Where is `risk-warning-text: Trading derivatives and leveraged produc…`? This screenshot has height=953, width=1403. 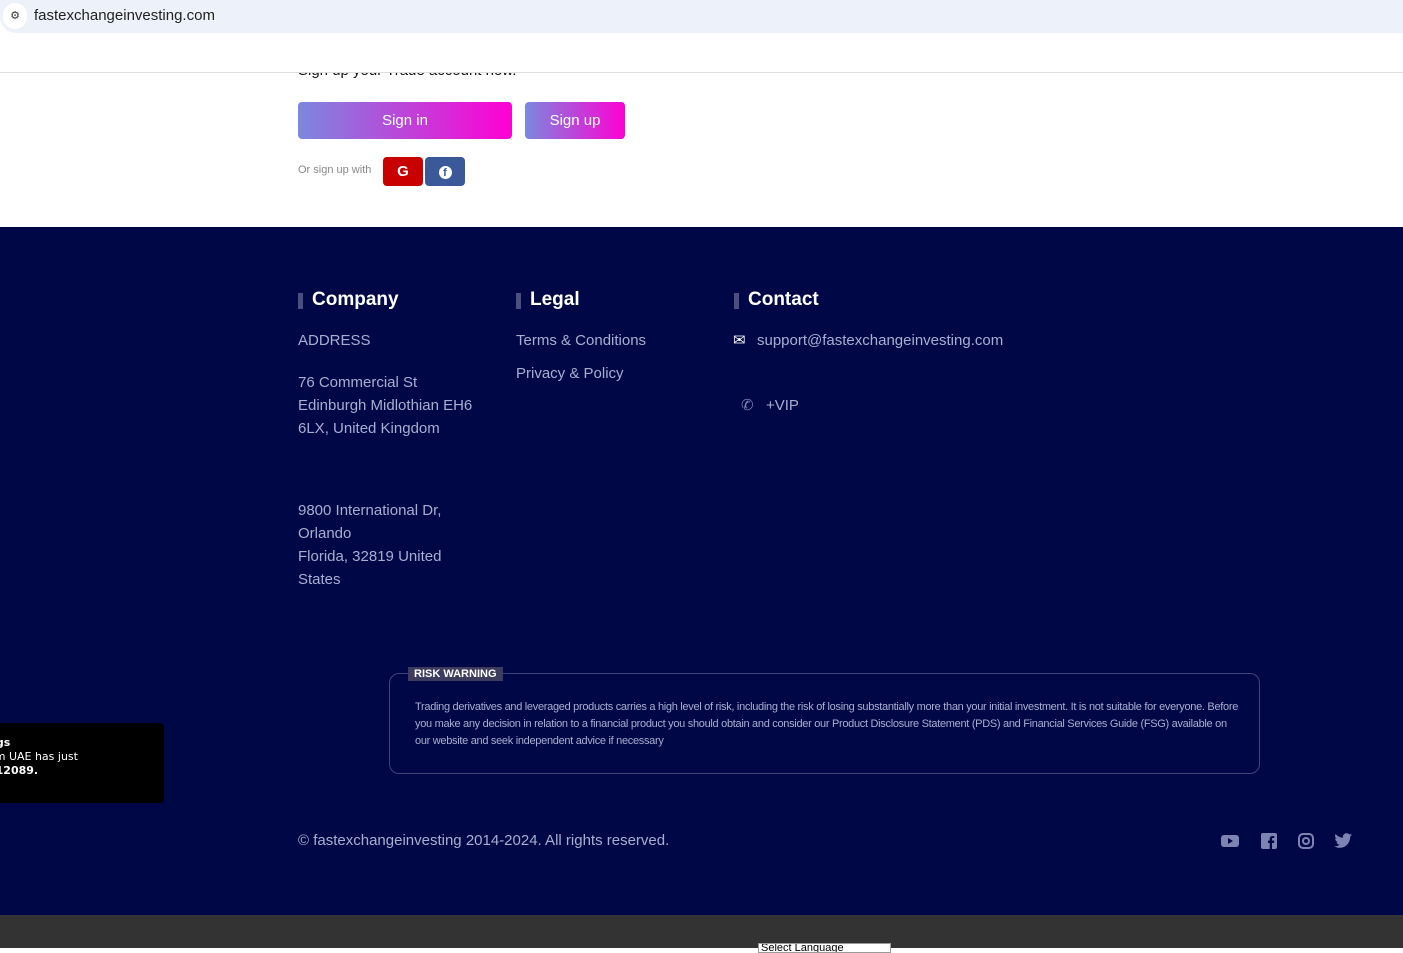
risk-warning-text: Trading derivatives and leveraged produc… is located at coordinates (827, 724).